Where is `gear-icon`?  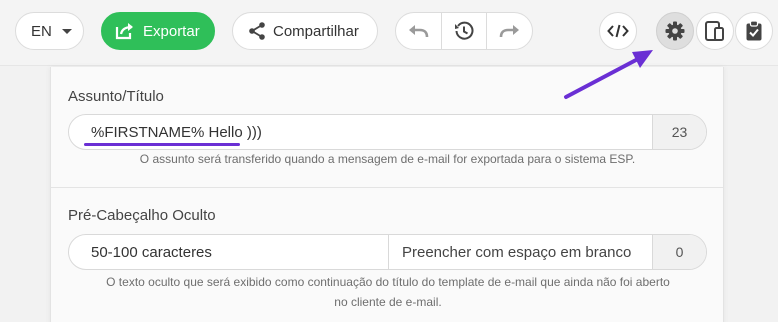
gear-icon is located at coordinates (675, 31).